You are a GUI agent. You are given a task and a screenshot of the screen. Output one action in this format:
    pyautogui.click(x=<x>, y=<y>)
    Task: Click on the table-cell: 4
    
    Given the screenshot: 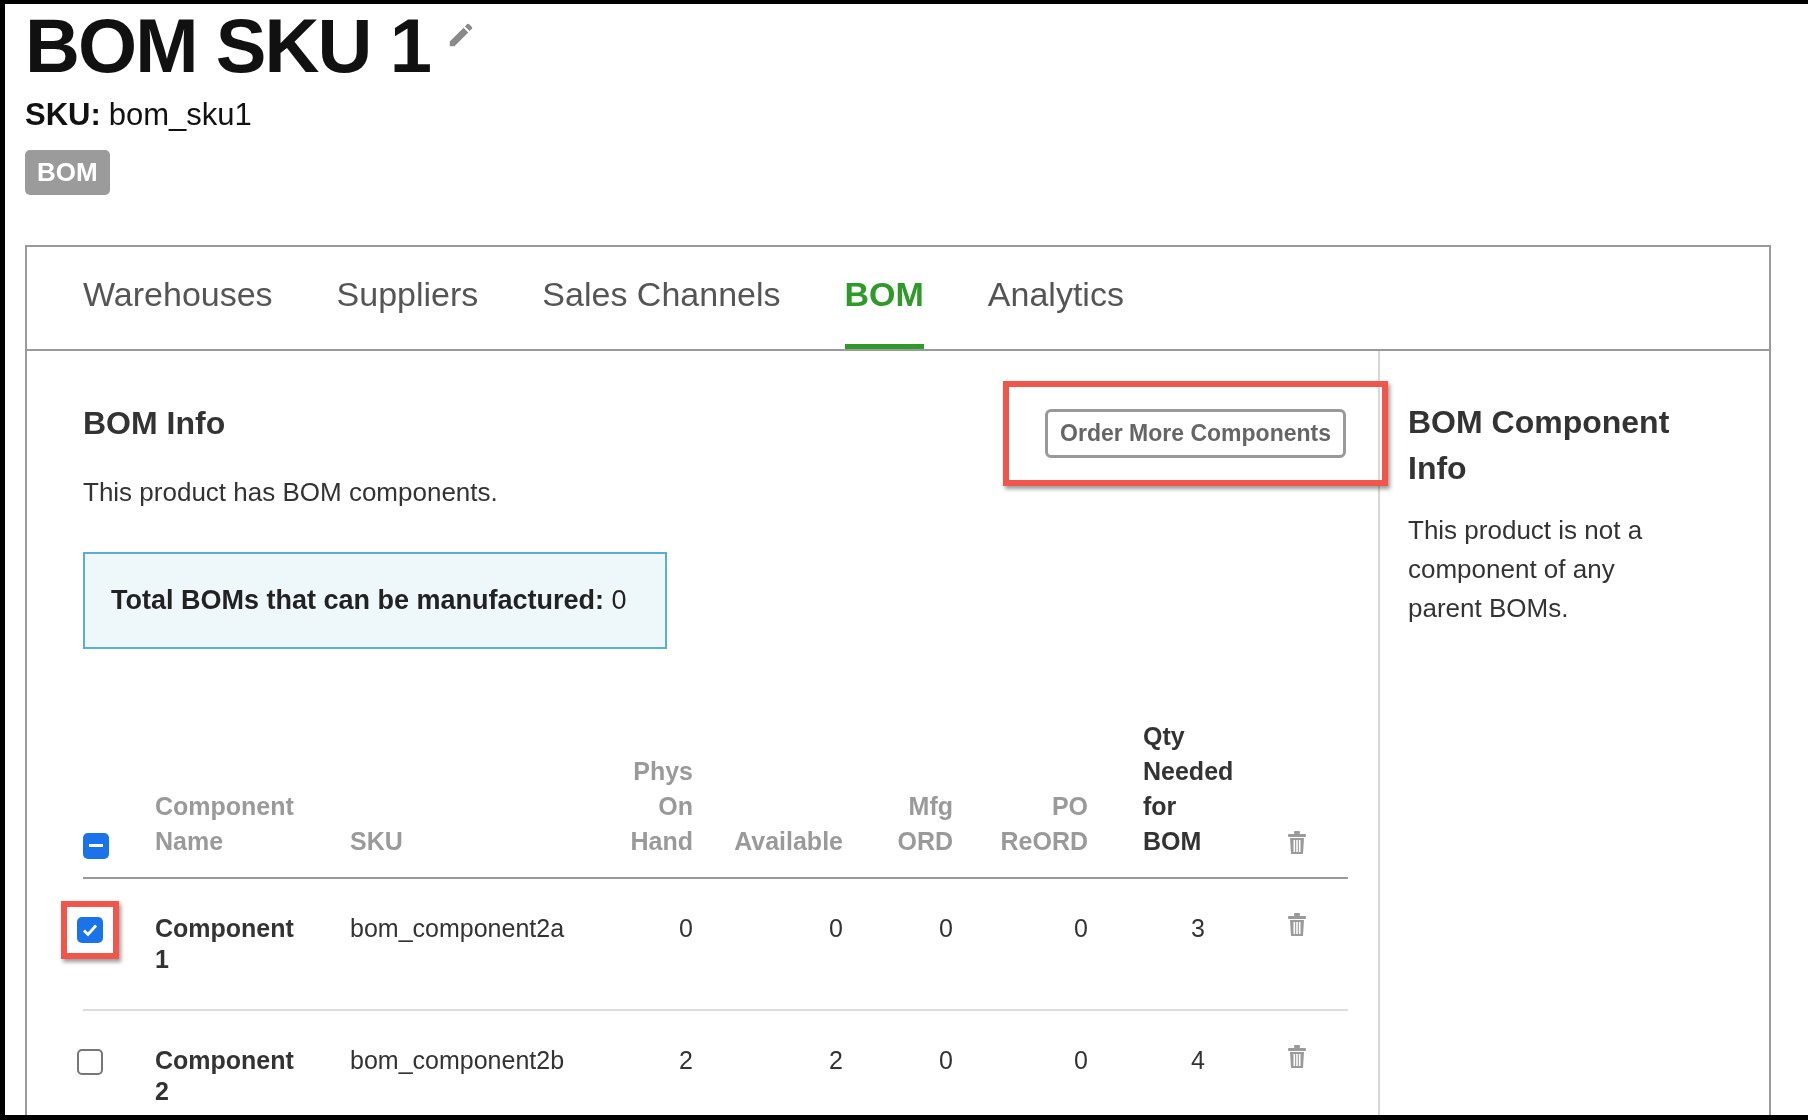 What is the action you would take?
    pyautogui.click(x=1198, y=1059)
    